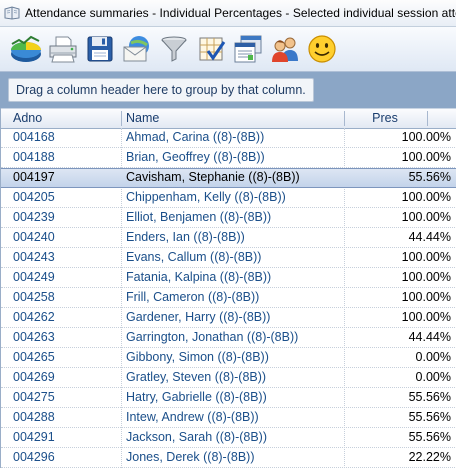  I want to click on table-row: 004275 Hatry, Gabrielle ((8)-(8B)) 55.56%, so click(228, 398).